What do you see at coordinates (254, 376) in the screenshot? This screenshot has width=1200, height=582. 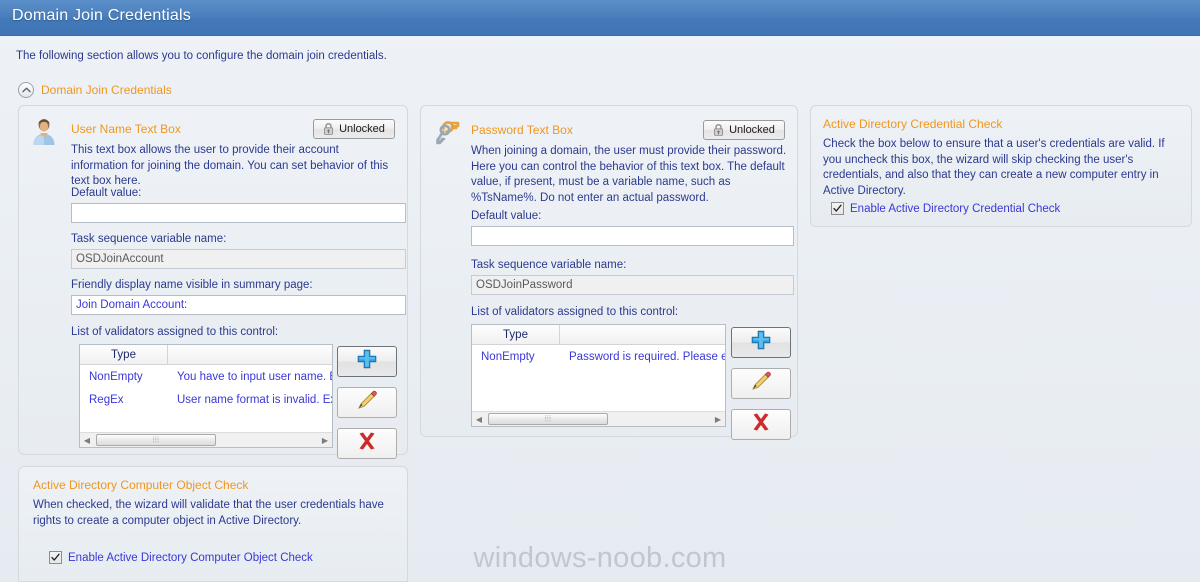 I see `validator-message: You have to input user name. Exa` at bounding box center [254, 376].